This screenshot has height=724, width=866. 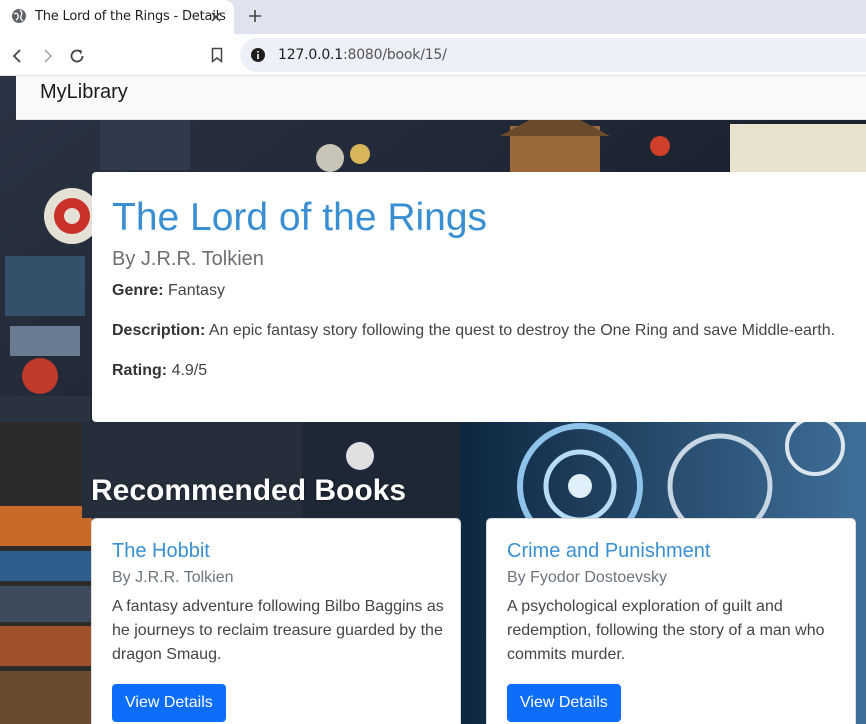 I want to click on back-icon, so click(x=18, y=56).